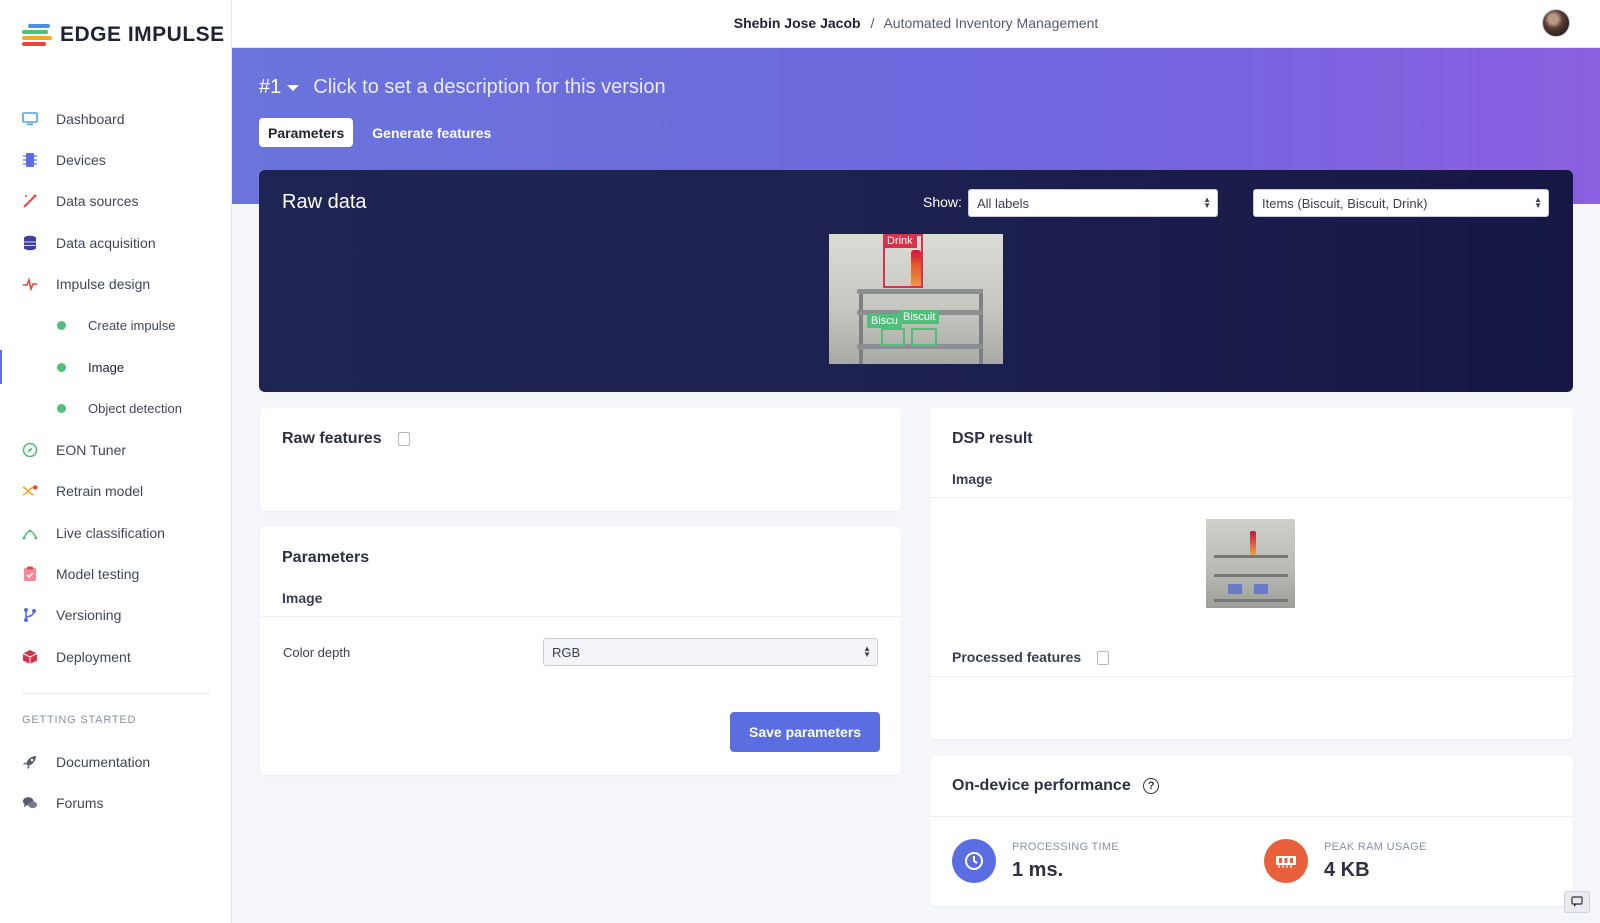  I want to click on sidebar-item-devices: Devices, so click(115, 159).